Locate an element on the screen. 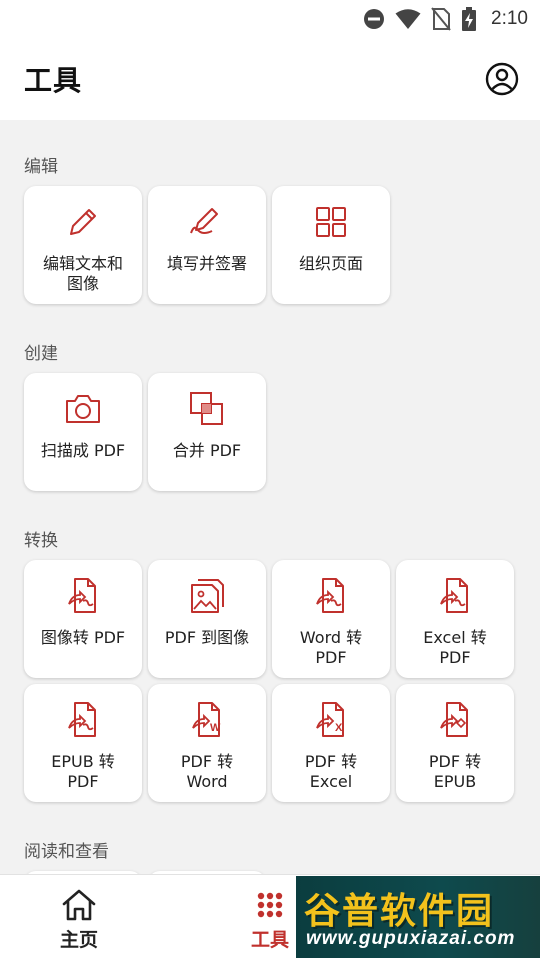 The width and height of the screenshot is (540, 960). tool-label: 编辑文本和 图像 is located at coordinates (82, 273).